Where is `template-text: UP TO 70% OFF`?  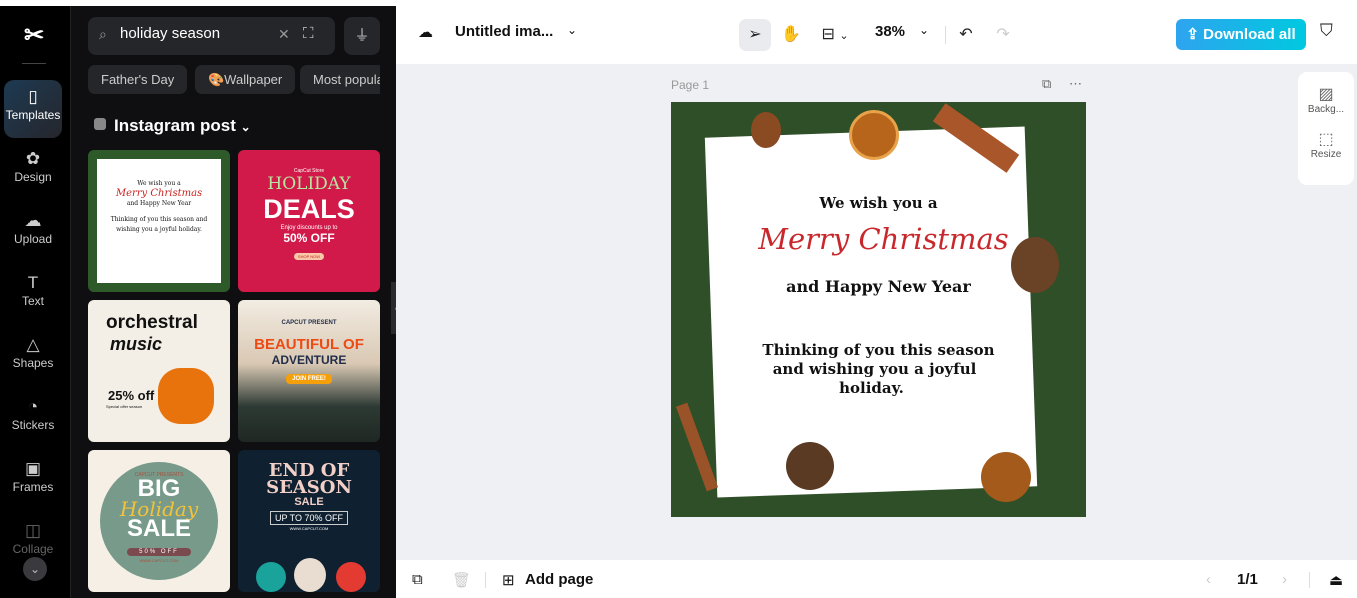 template-text: UP TO 70% OFF is located at coordinates (309, 518).